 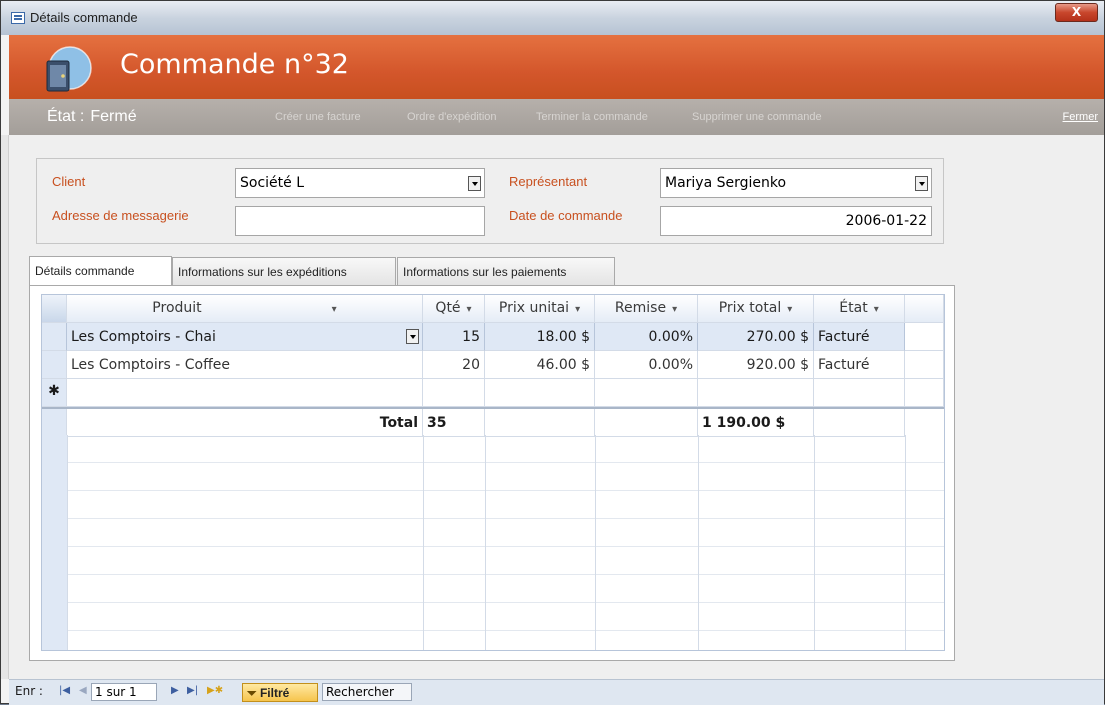 I want to click on cell-total-price, so click(x=756, y=393).